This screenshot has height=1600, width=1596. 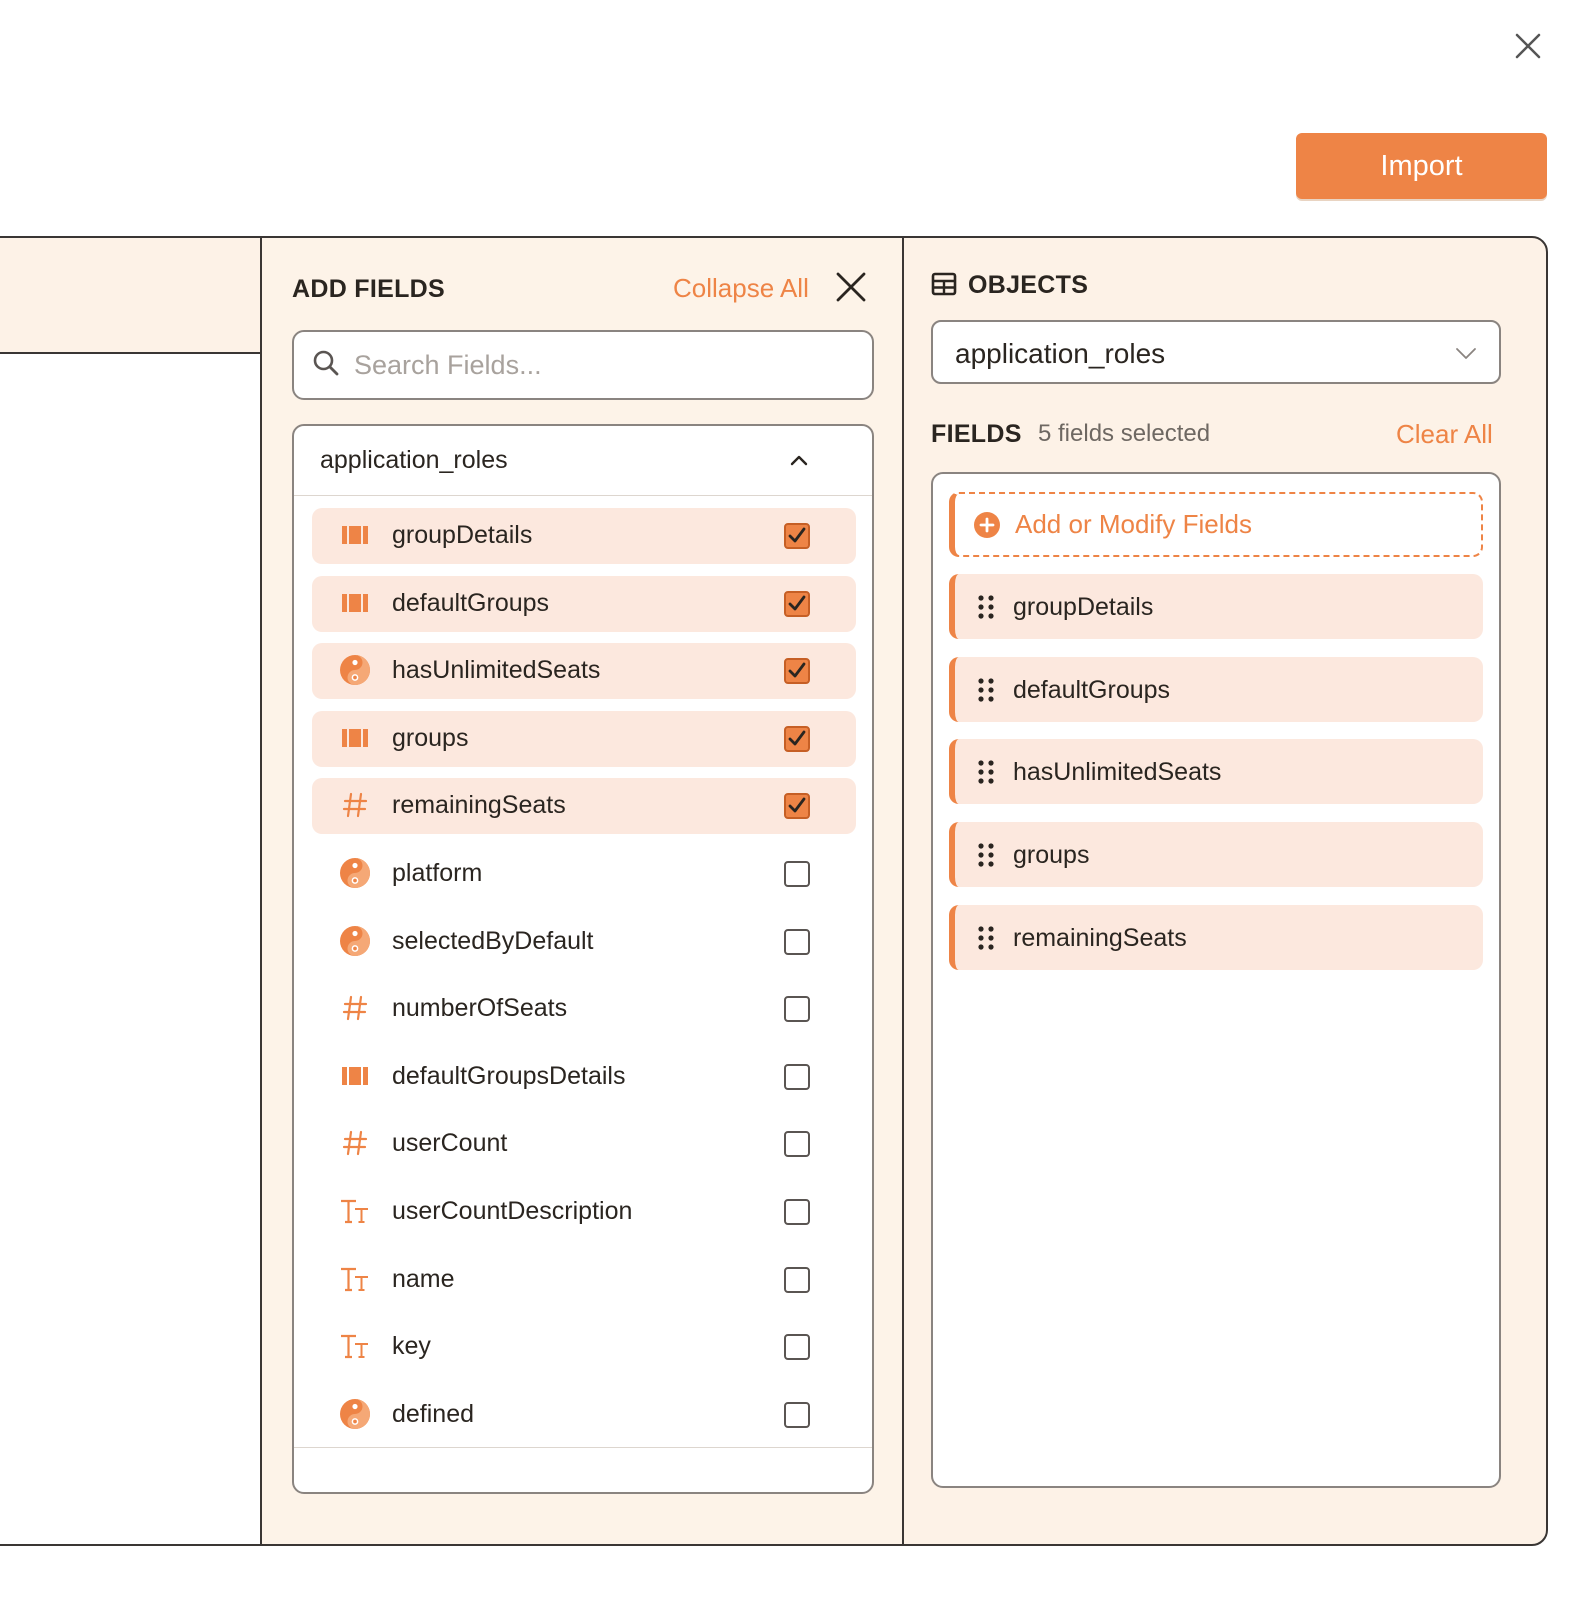 I want to click on object-select: application_roles, so click(x=1216, y=352).